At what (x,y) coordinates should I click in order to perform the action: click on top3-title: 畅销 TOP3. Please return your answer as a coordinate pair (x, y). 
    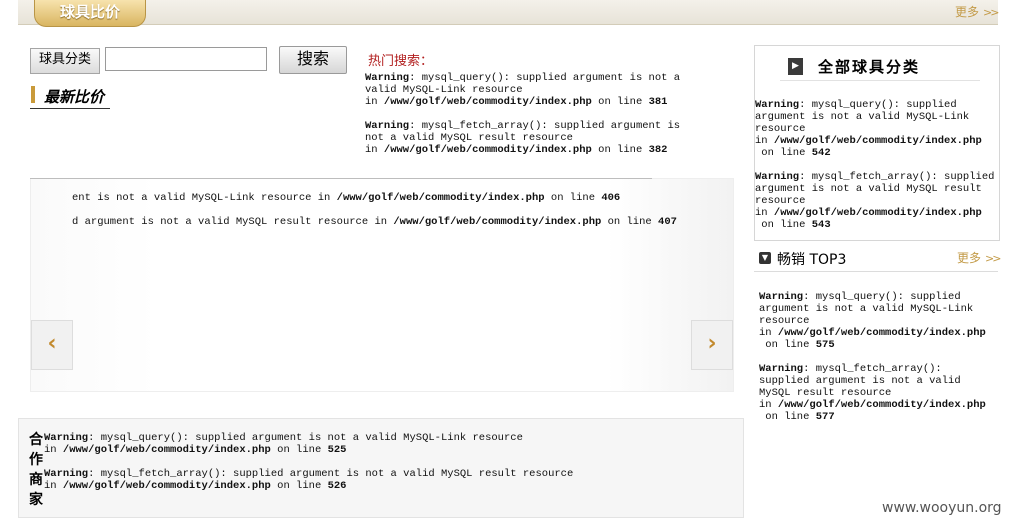
    Looking at the image, I should click on (812, 260).